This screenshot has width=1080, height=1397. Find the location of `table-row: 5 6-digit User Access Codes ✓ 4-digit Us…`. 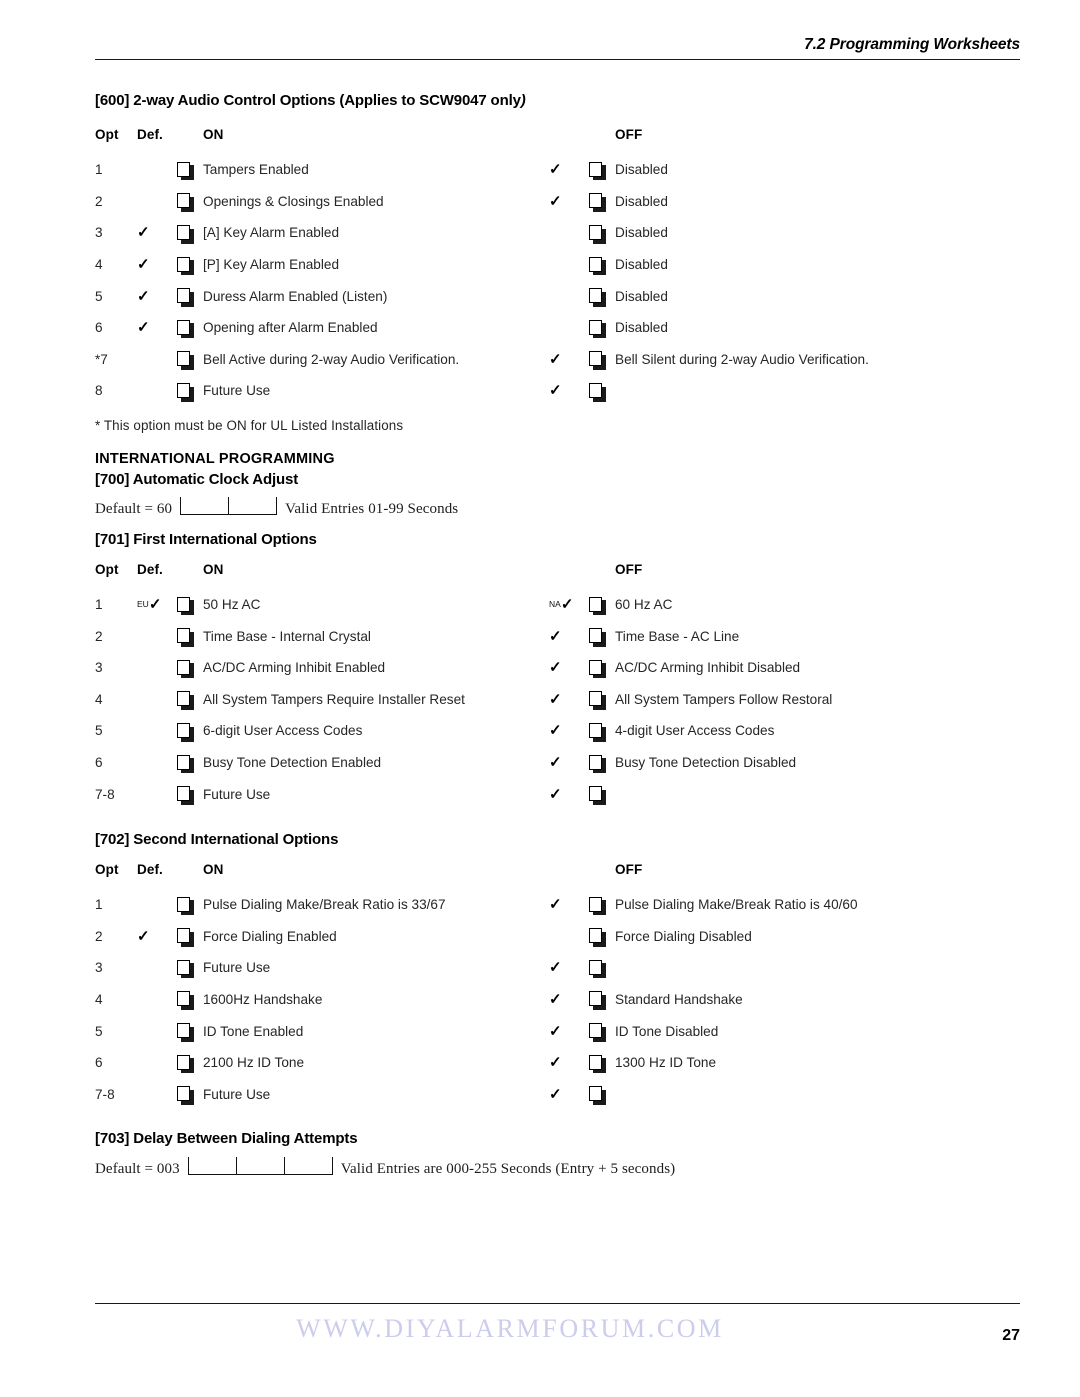

table-row: 5 6-digit User Access Codes ✓ 4-digit Us… is located at coordinates (557, 731).